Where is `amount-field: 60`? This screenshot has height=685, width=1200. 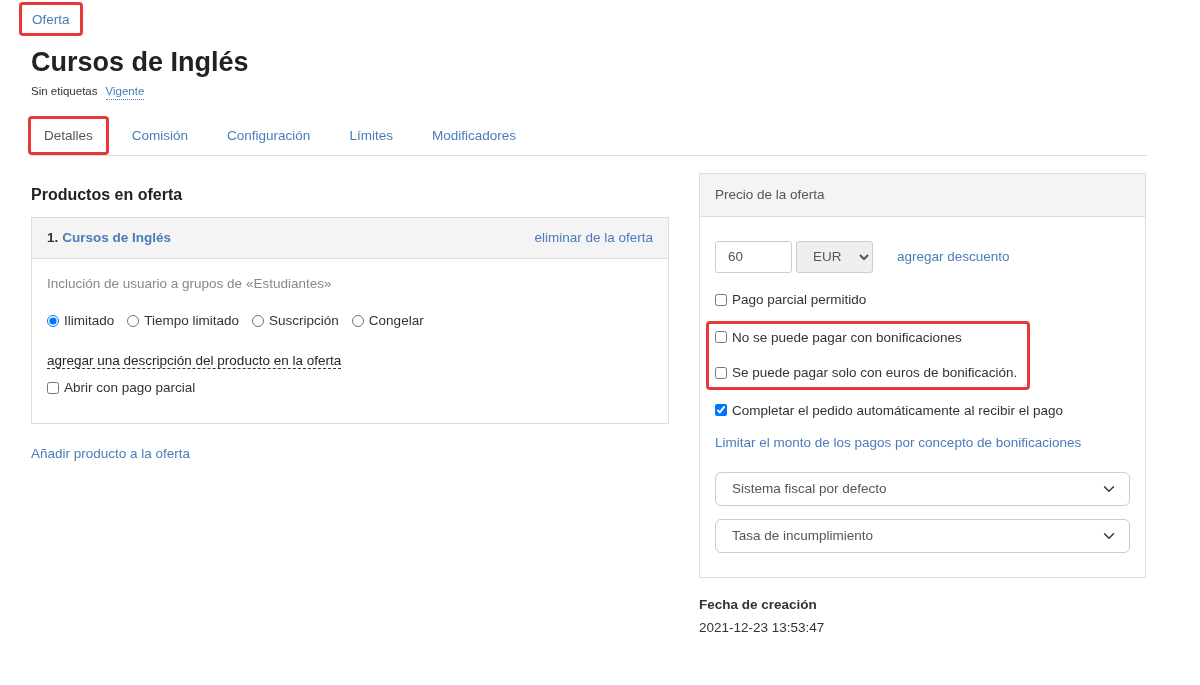 amount-field: 60 is located at coordinates (753, 256).